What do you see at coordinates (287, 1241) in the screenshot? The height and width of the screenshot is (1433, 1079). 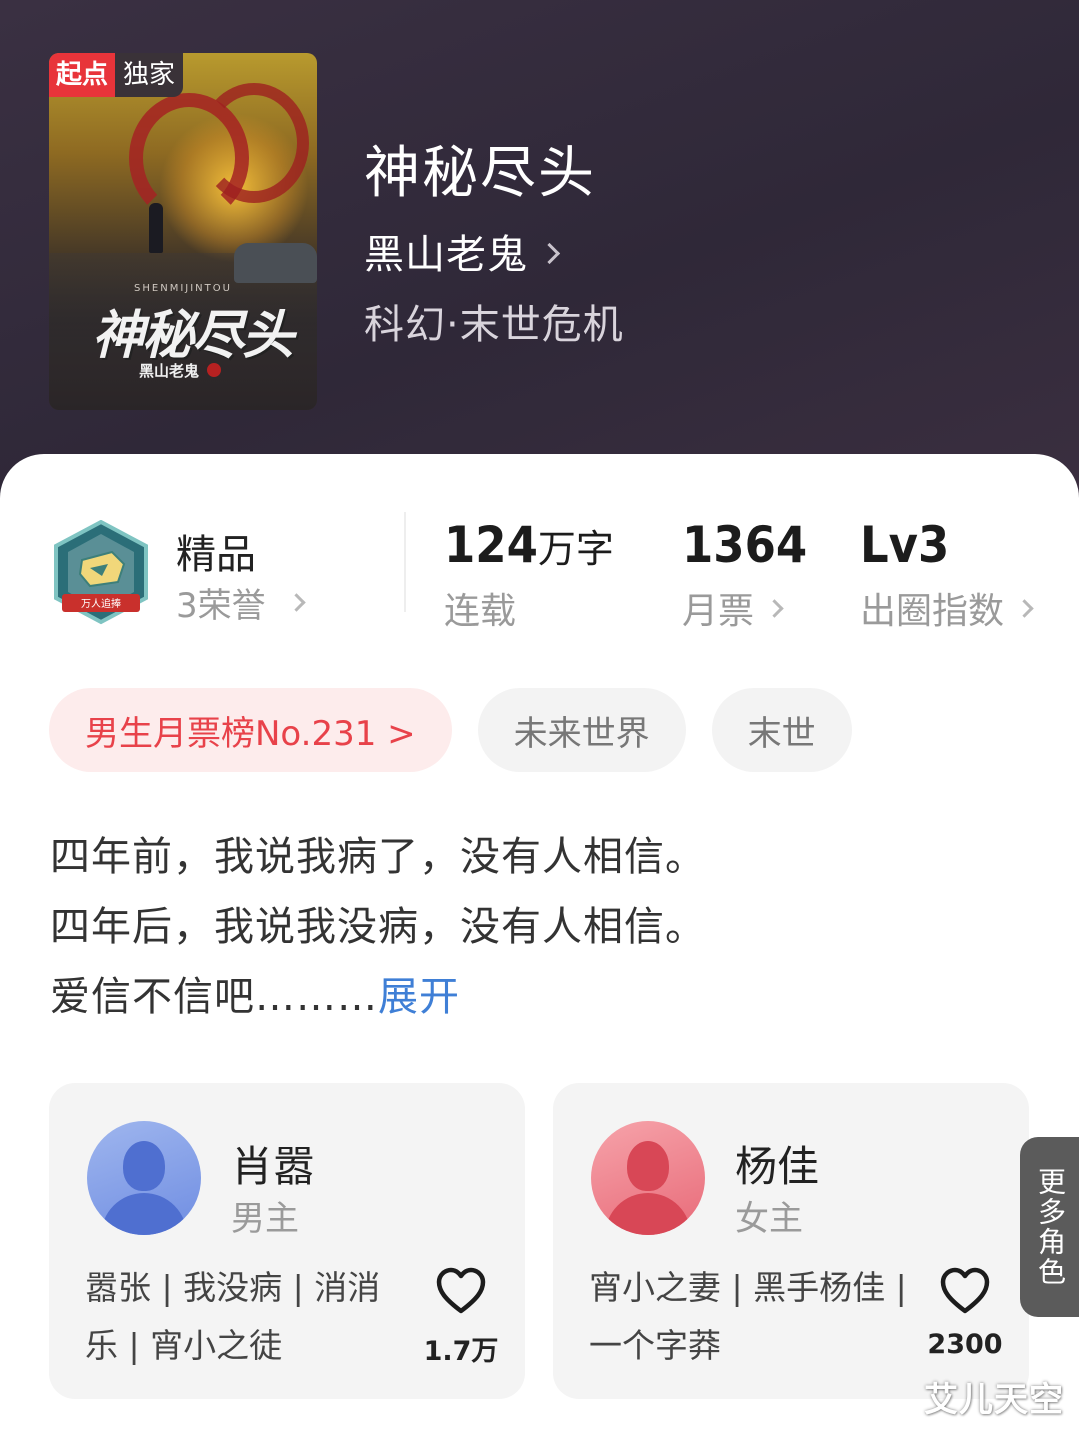 I see `character-card: 肖嚣 男主 嚣张 | 我没病 | 消消乐 | 宵小之徒 1.7万` at bounding box center [287, 1241].